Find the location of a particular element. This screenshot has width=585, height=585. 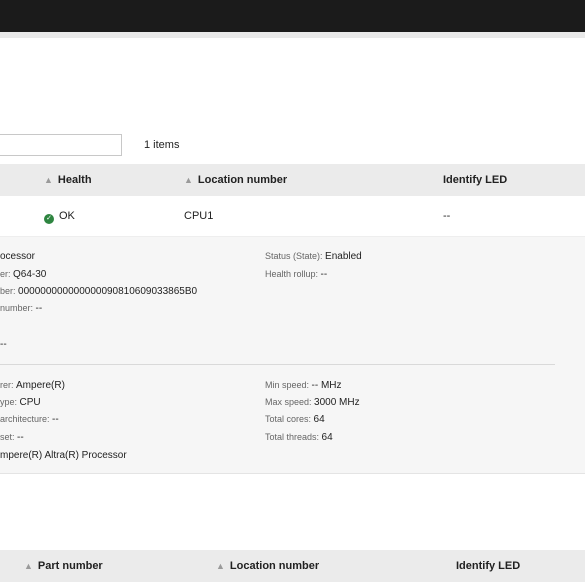

detail-version: mpere(R) Altra(R) Processor is located at coordinates (63, 455).